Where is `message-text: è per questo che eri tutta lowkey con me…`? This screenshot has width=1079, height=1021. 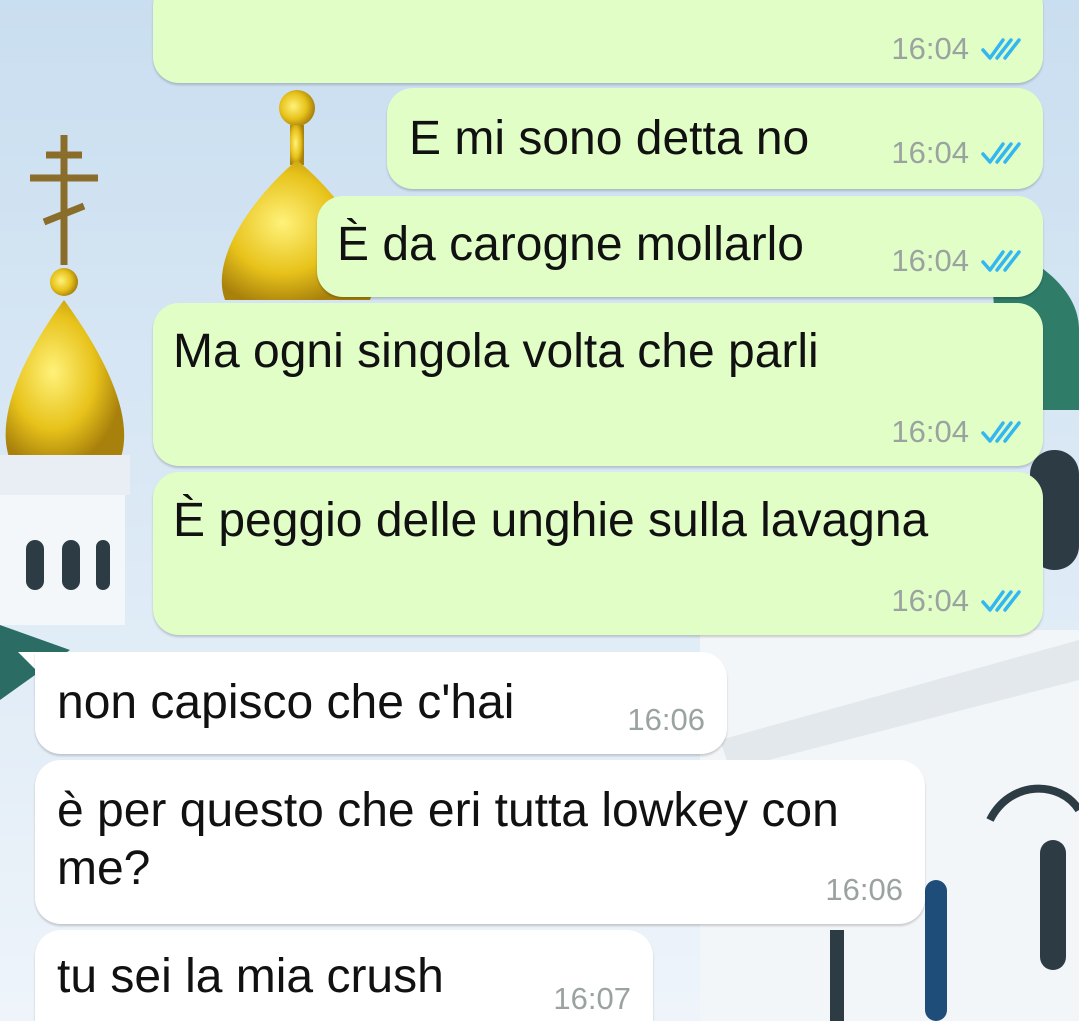 message-text: è per questo che eri tutta lowkey con me… is located at coordinates (448, 839).